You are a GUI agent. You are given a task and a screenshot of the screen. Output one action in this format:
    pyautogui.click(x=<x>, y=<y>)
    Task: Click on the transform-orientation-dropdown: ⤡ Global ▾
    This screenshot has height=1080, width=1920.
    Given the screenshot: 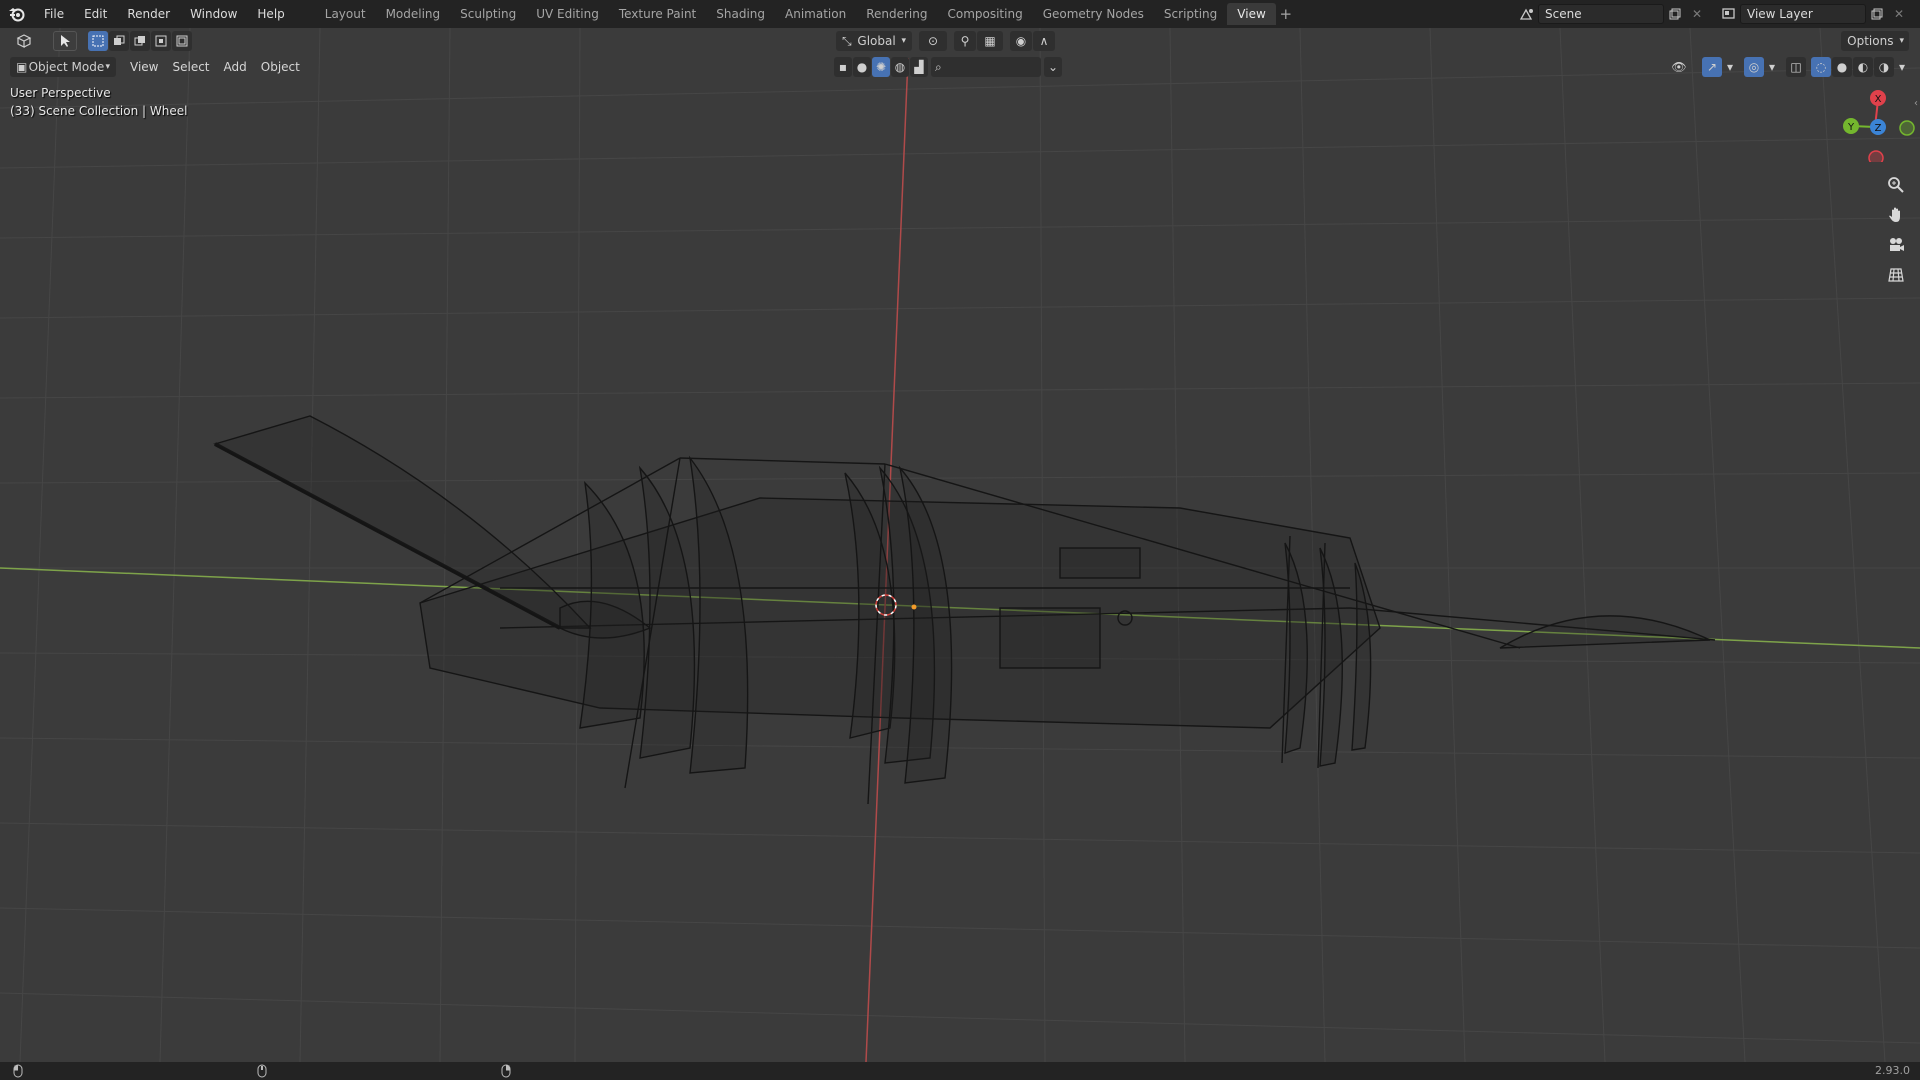 What is the action you would take?
    pyautogui.click(x=874, y=41)
    